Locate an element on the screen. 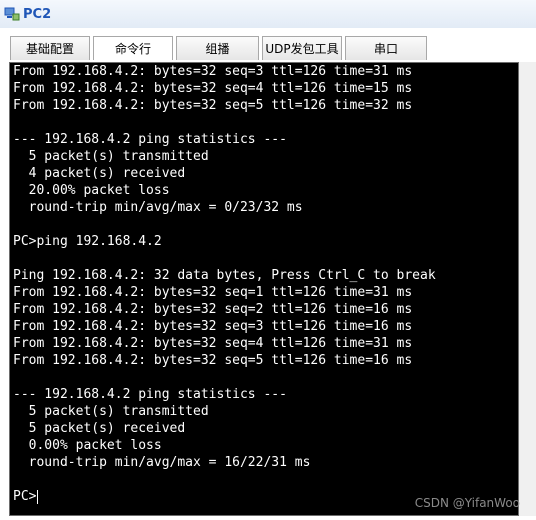 The image size is (536, 520). terminal-line: 0.00% packet loss is located at coordinates (87, 445).